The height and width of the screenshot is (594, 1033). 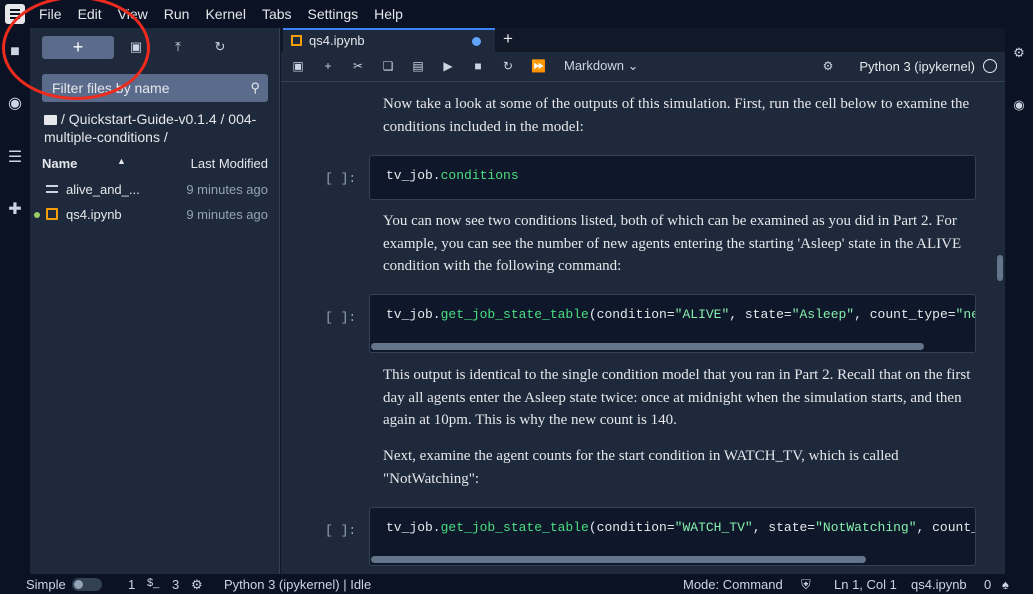 What do you see at coordinates (594, 65) in the screenshot?
I see `cell-type-value: Markdown` at bounding box center [594, 65].